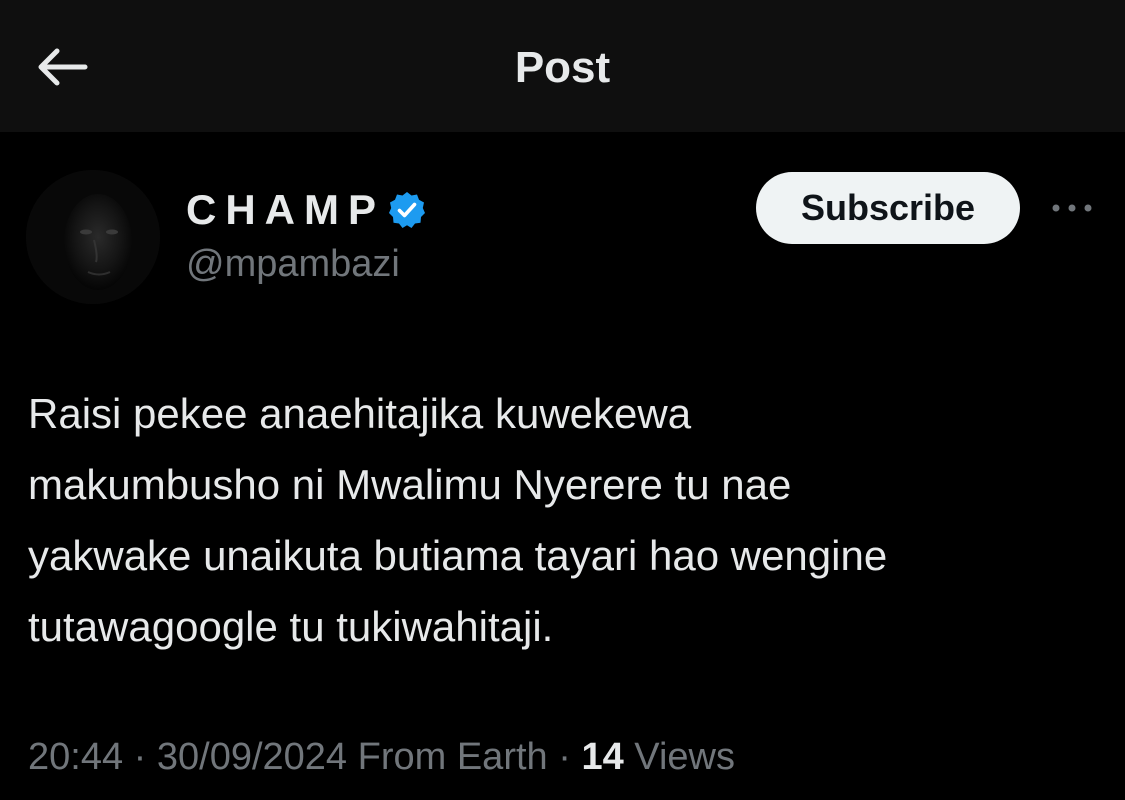 This screenshot has height=800, width=1125. I want to click on author-name-row: CHAMP, so click(306, 210).